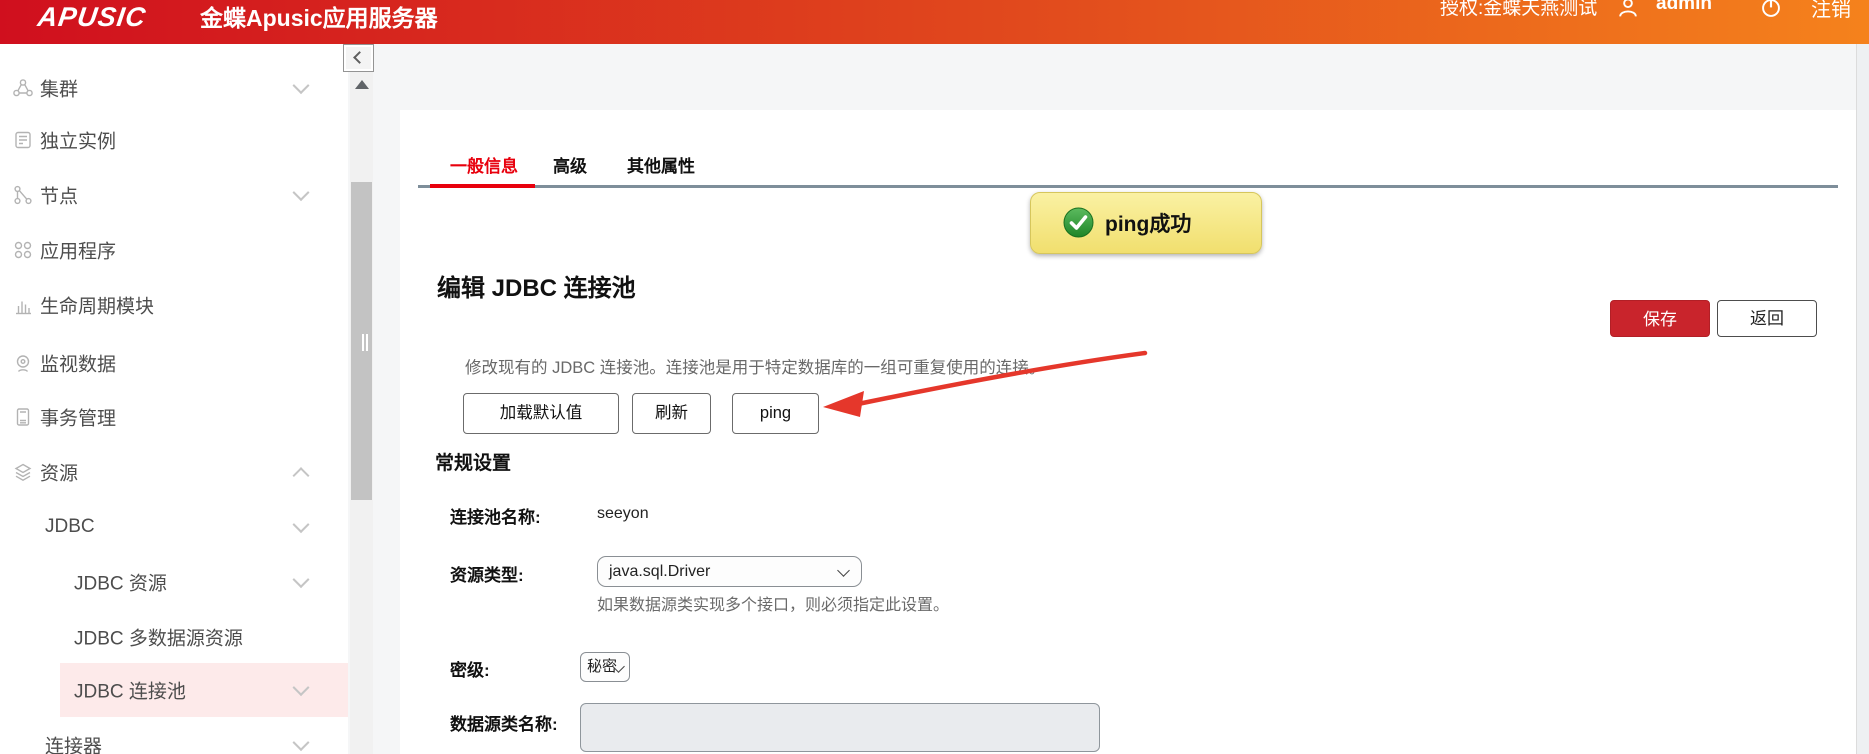 Image resolution: width=1869 pixels, height=754 pixels. What do you see at coordinates (78, 252) in the screenshot?
I see `sidebar-item-label: 应用程序` at bounding box center [78, 252].